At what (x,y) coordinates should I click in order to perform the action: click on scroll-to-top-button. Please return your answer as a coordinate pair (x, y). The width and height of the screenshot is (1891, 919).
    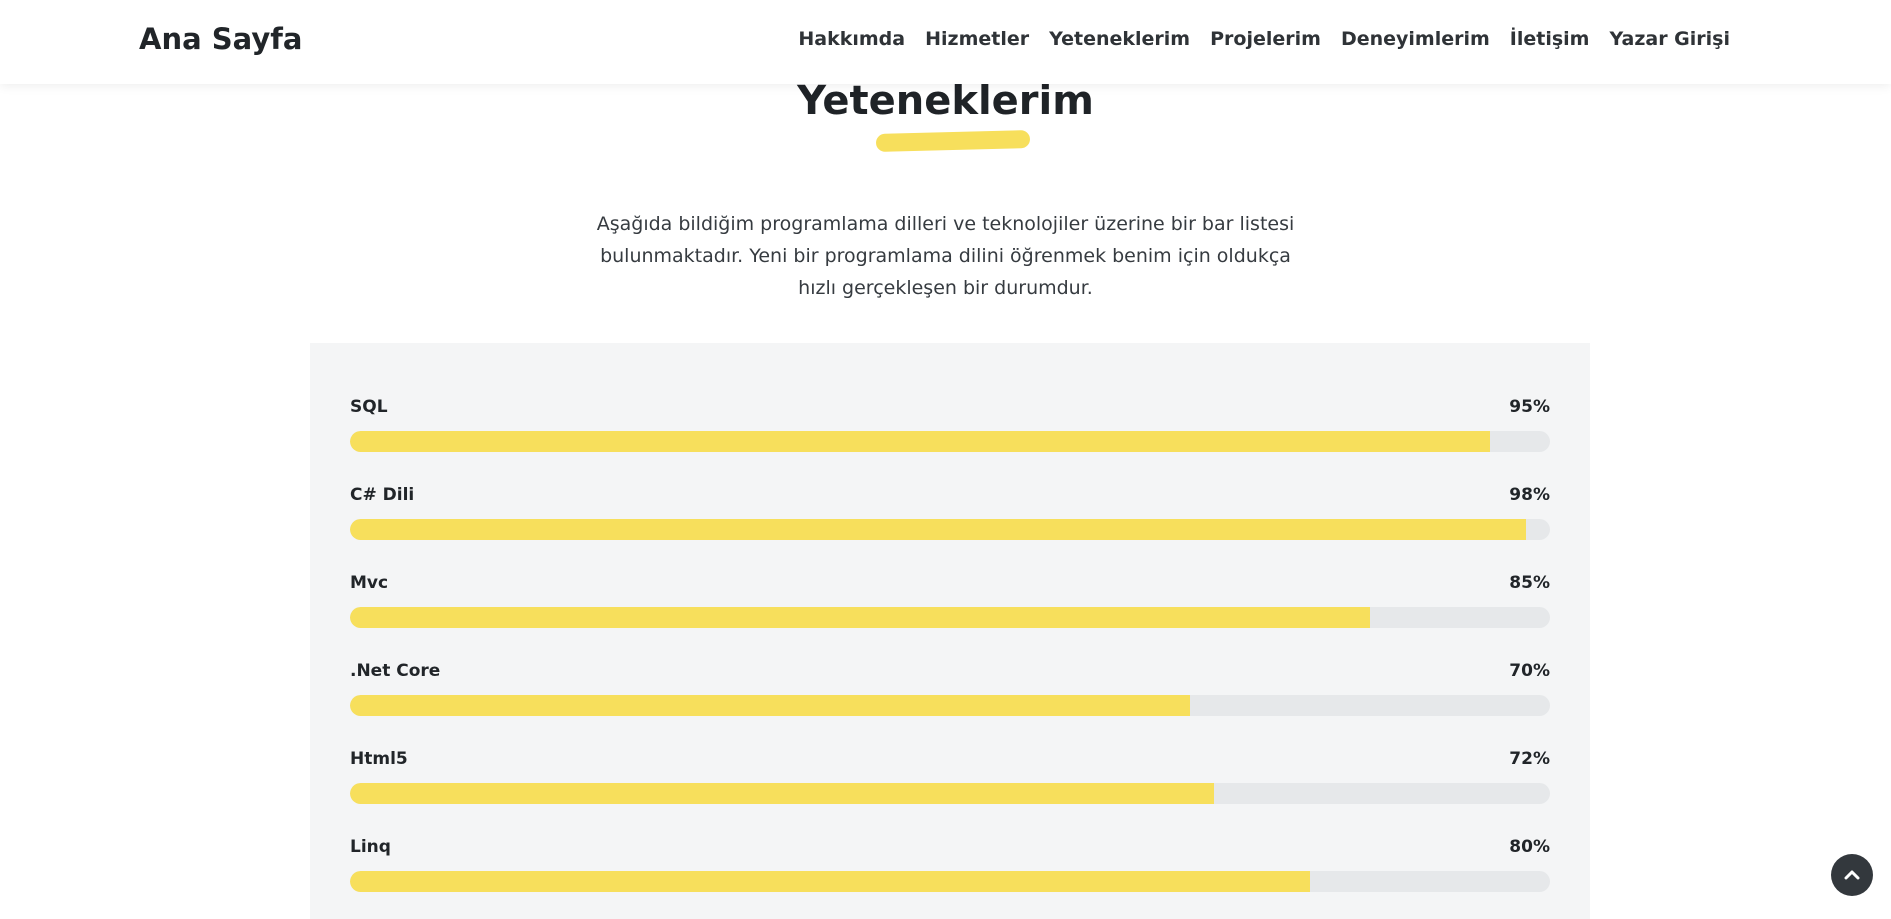
    Looking at the image, I should click on (1852, 875).